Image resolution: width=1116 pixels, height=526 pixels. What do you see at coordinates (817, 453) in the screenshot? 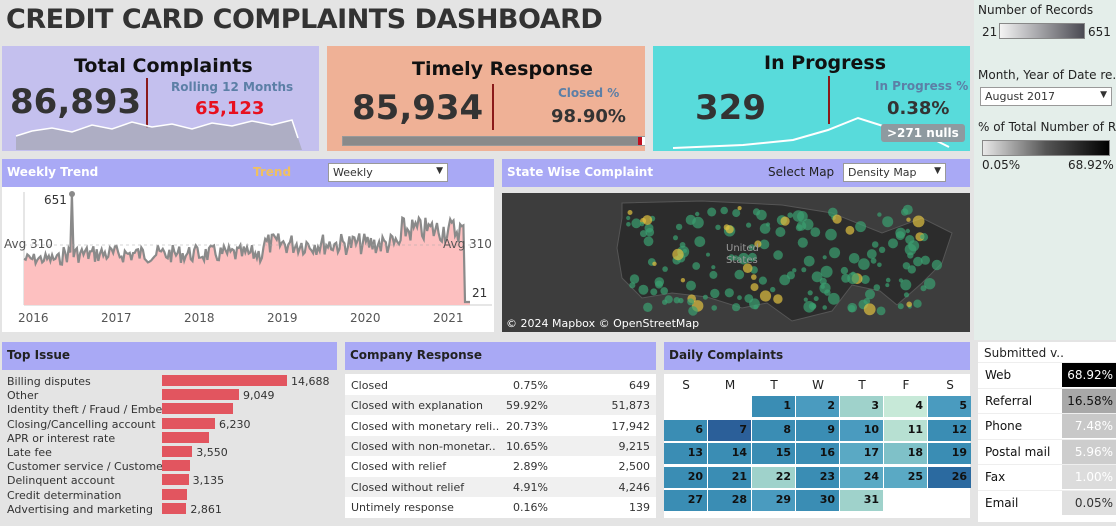
I see `calendar-day: 16` at bounding box center [817, 453].